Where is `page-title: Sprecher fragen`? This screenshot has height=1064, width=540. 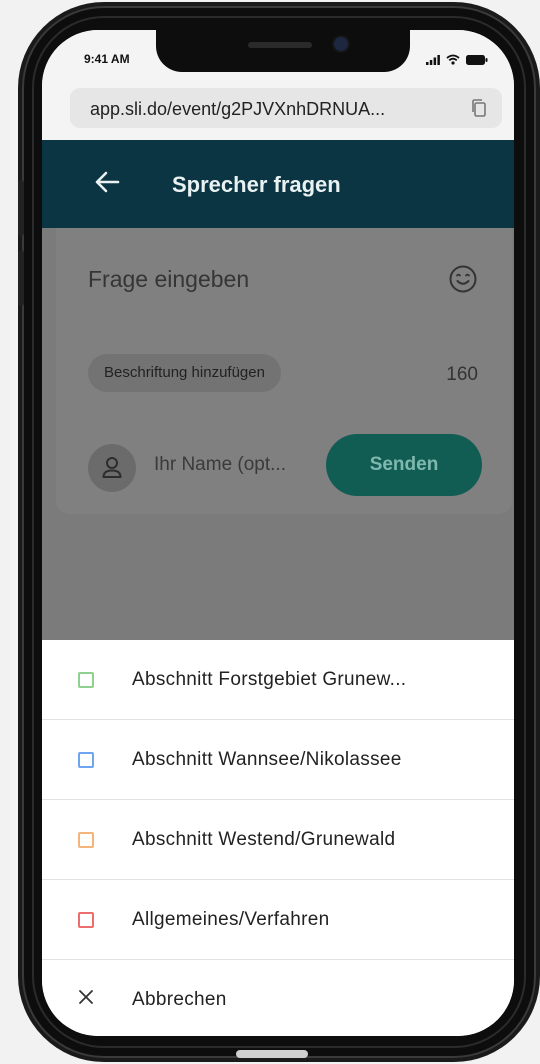
page-title: Sprecher fragen is located at coordinates (256, 184).